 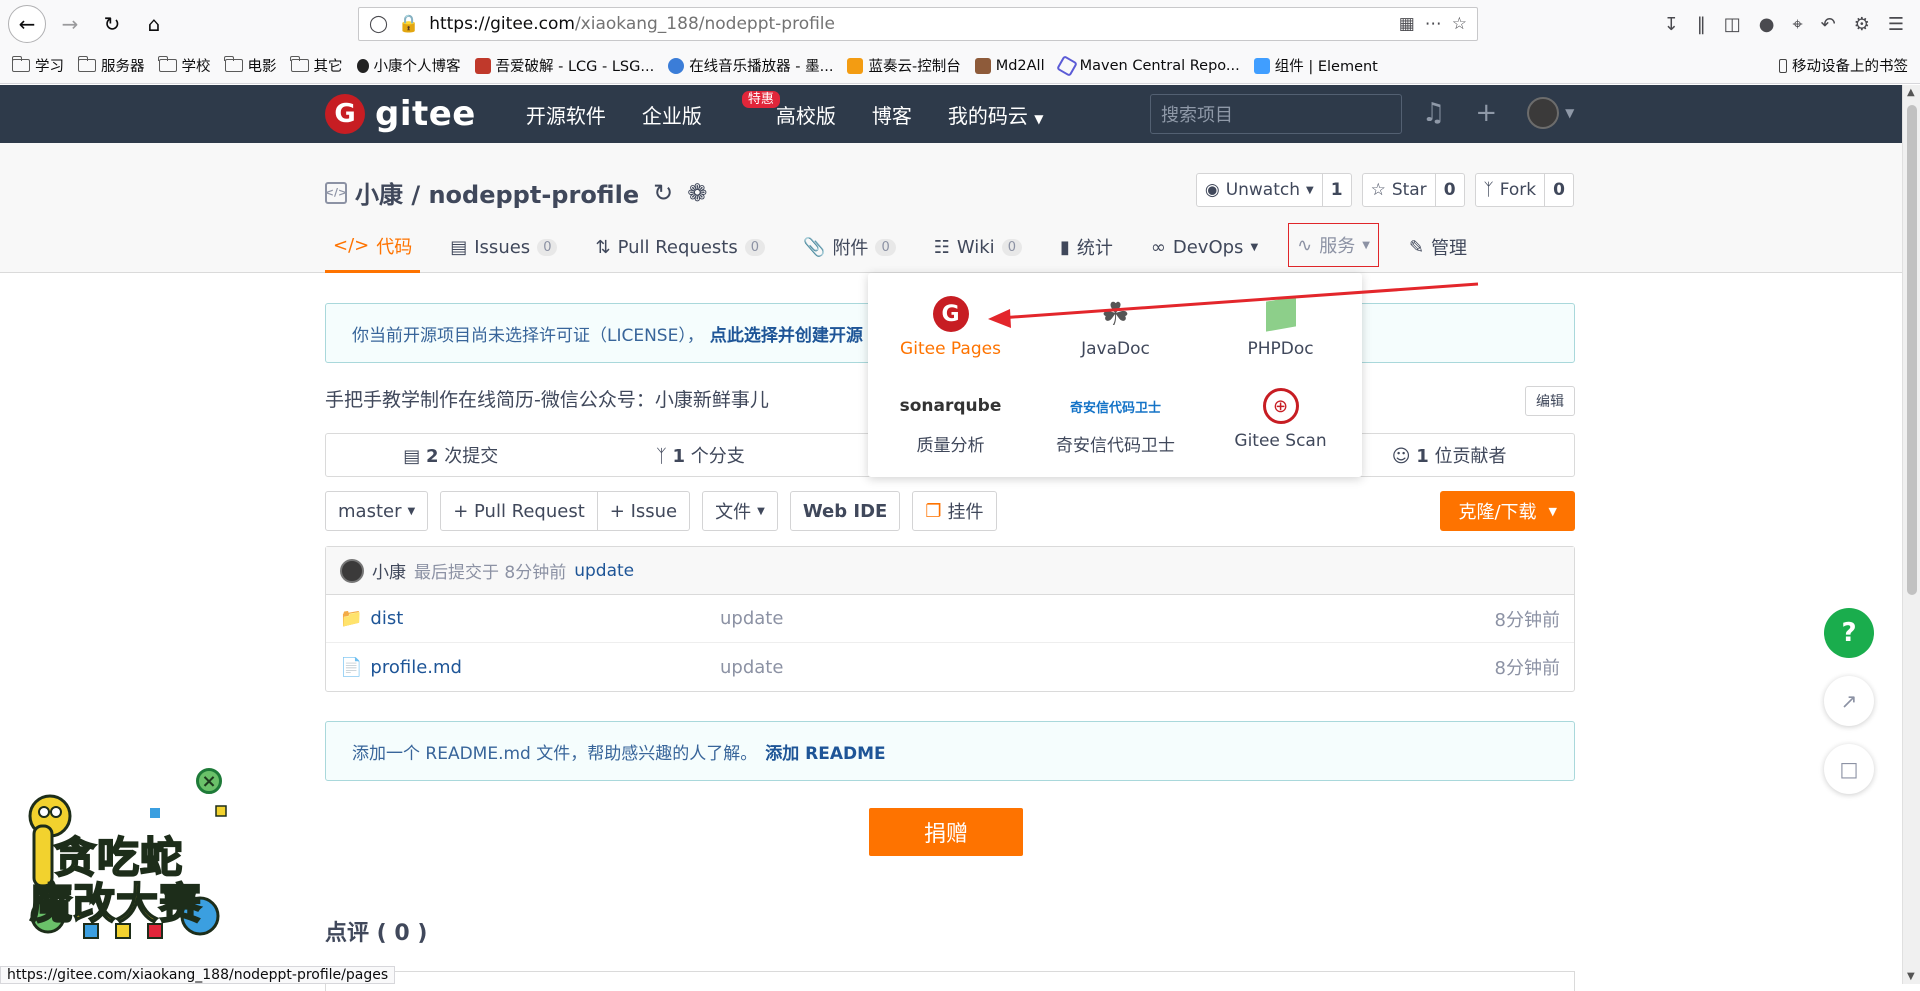 What do you see at coordinates (1828, 24) in the screenshot?
I see `undo-icon: ↶` at bounding box center [1828, 24].